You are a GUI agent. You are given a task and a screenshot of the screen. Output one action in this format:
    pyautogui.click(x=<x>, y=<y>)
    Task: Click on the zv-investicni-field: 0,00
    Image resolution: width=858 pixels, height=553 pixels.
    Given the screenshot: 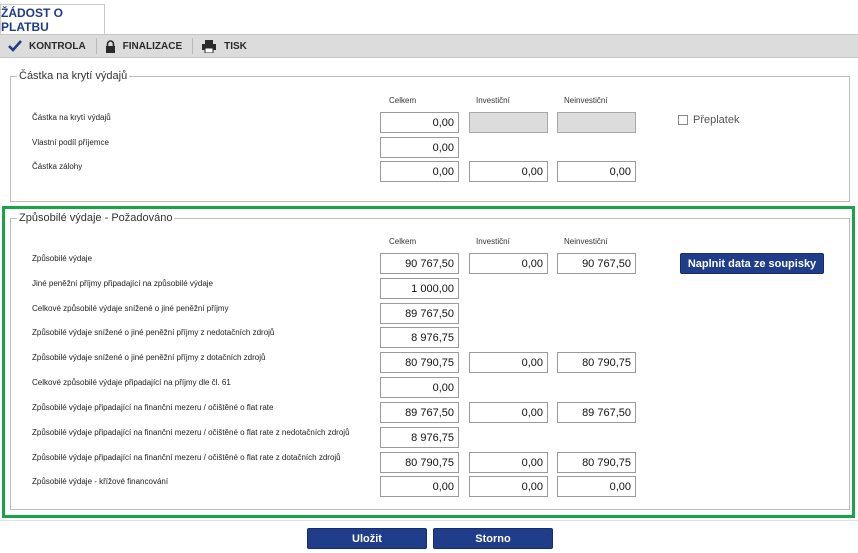 What is the action you would take?
    pyautogui.click(x=508, y=263)
    